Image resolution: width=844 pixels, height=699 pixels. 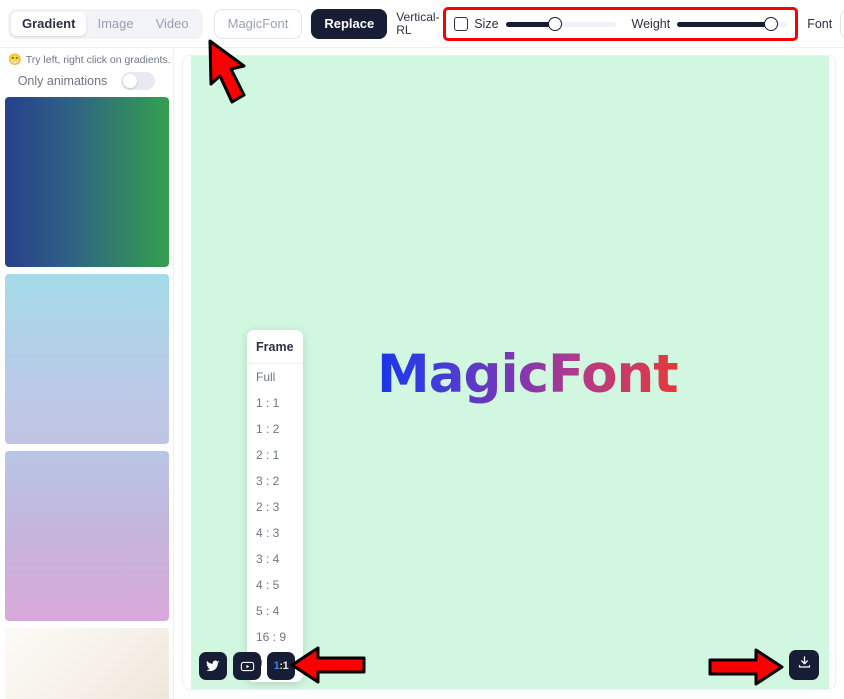 I want to click on size-checkbox, so click(x=461, y=23).